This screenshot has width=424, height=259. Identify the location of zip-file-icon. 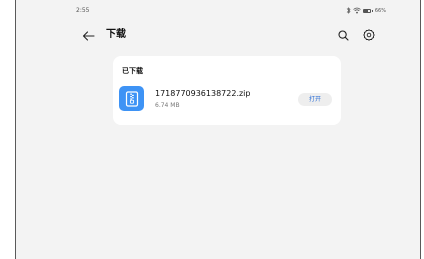
(131, 98).